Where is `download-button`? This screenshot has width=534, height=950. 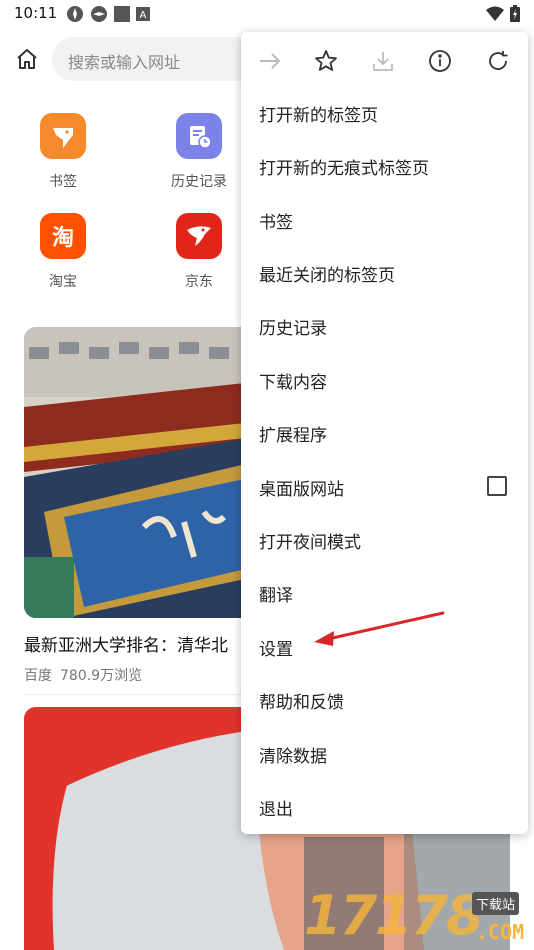
download-button is located at coordinates (383, 61).